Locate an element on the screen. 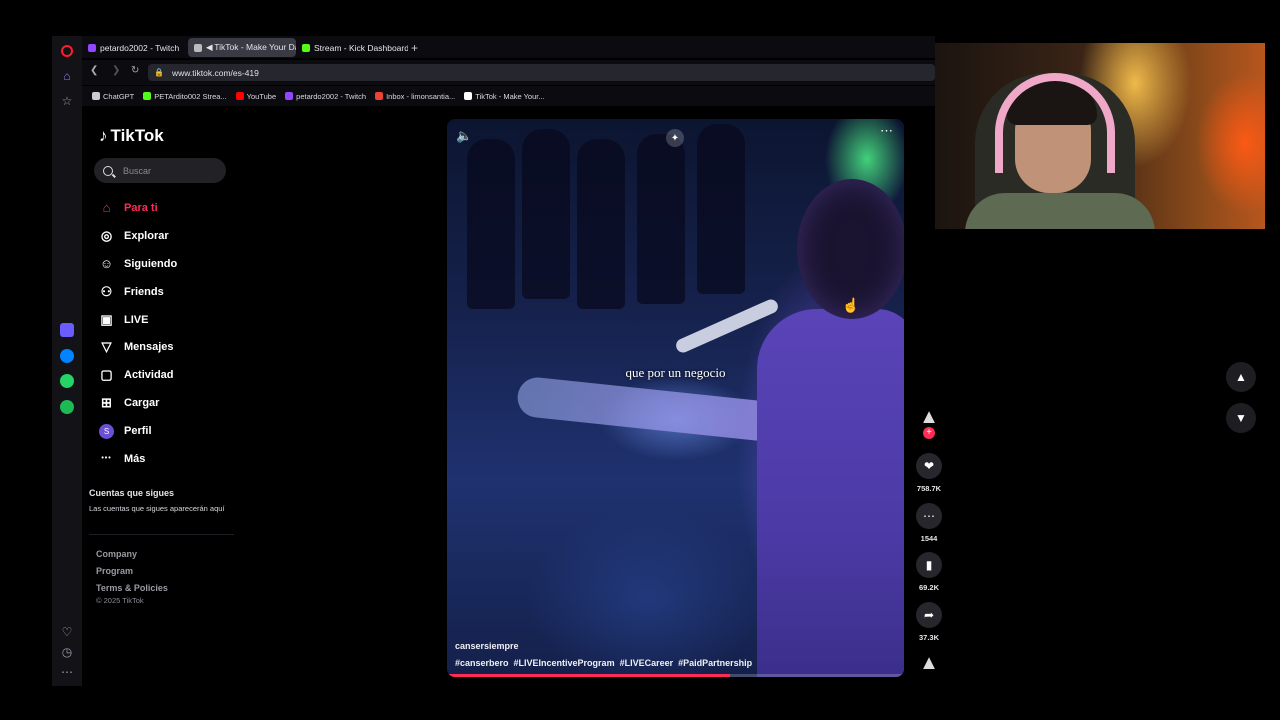  video-crowd is located at coordinates (661, 219).